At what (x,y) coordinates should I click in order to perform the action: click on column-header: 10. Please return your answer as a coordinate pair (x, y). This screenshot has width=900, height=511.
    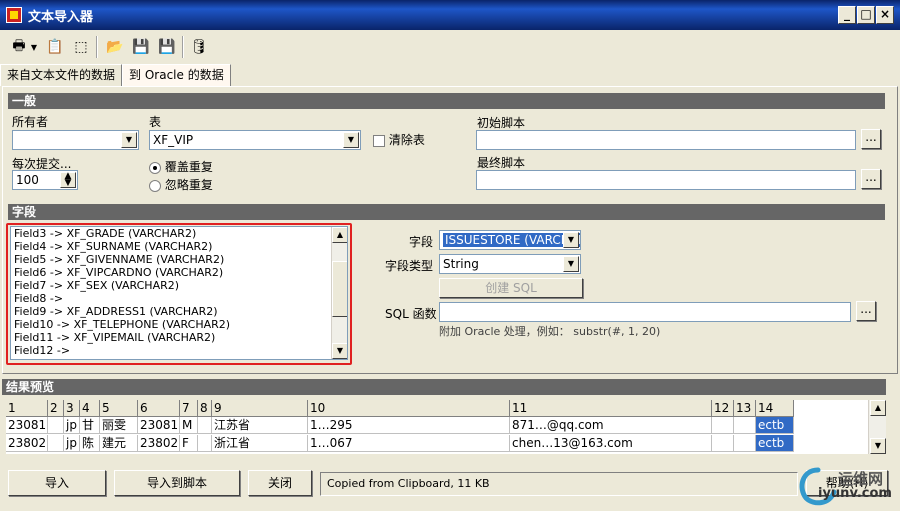
    Looking at the image, I should click on (409, 408).